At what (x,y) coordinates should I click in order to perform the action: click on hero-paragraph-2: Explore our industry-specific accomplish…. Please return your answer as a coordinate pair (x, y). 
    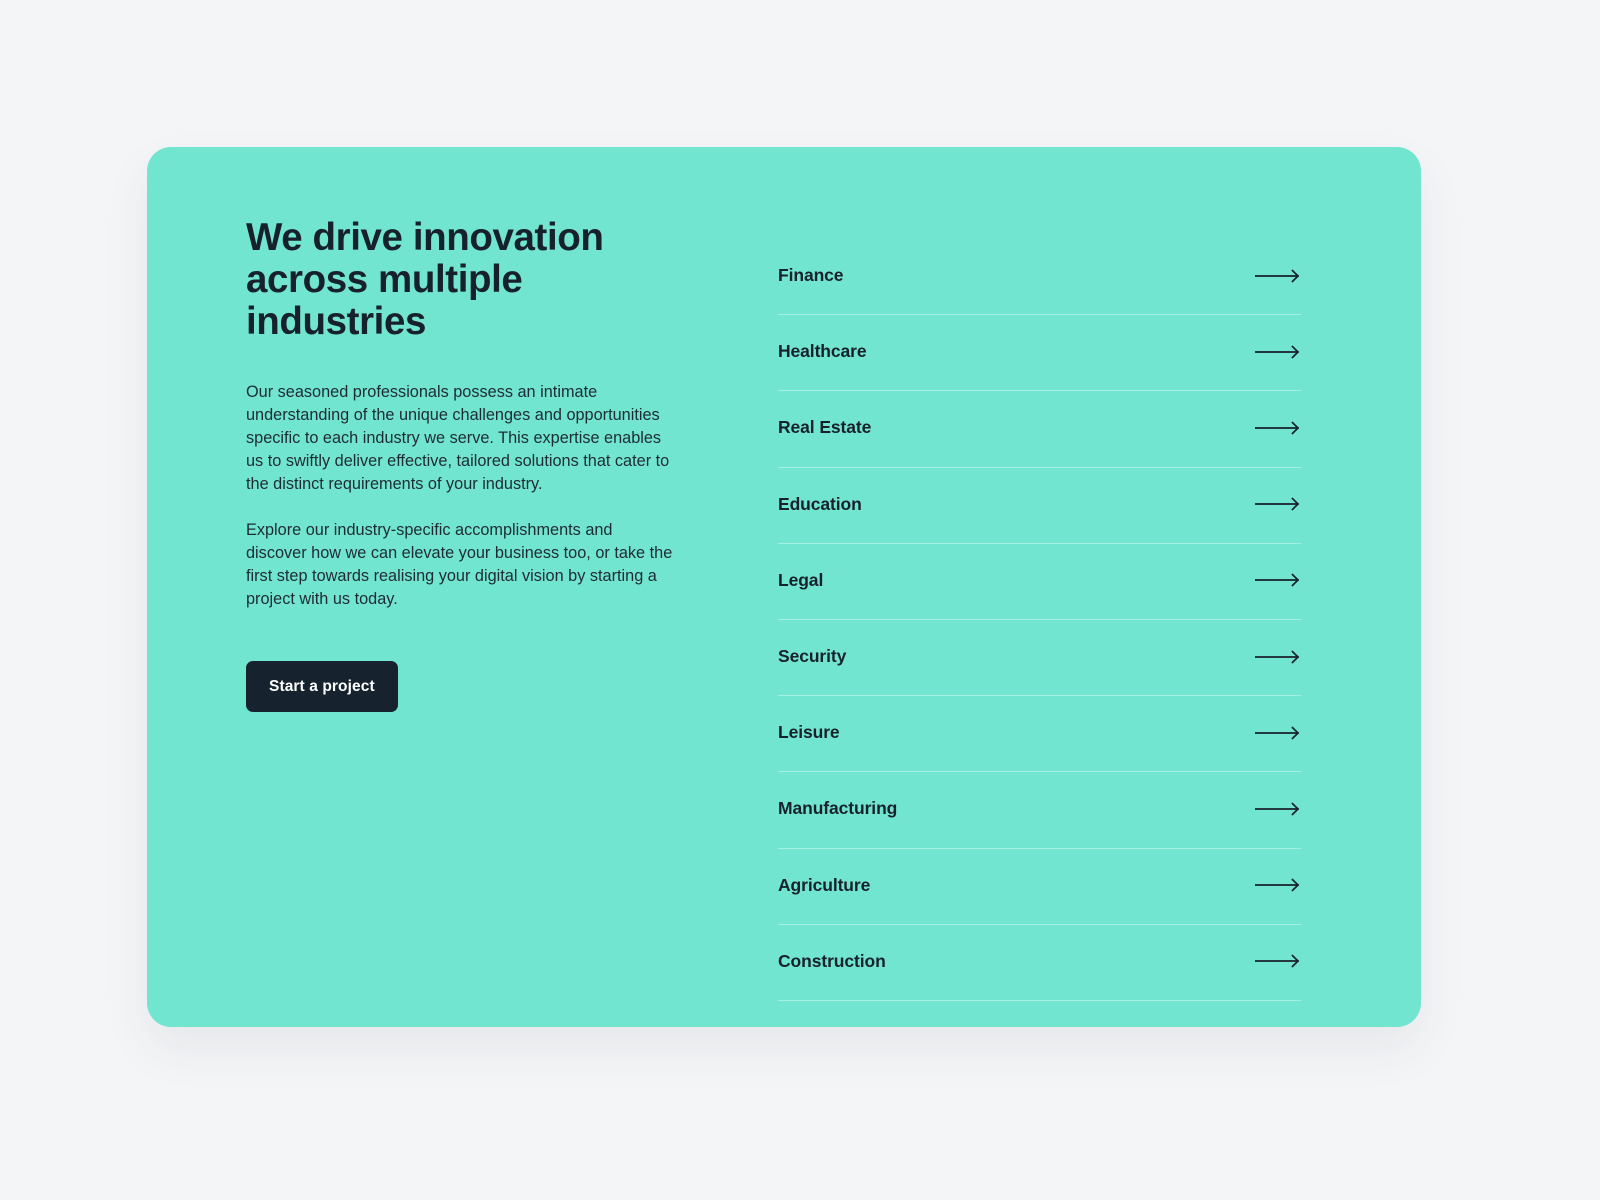
    Looking at the image, I should click on (459, 564).